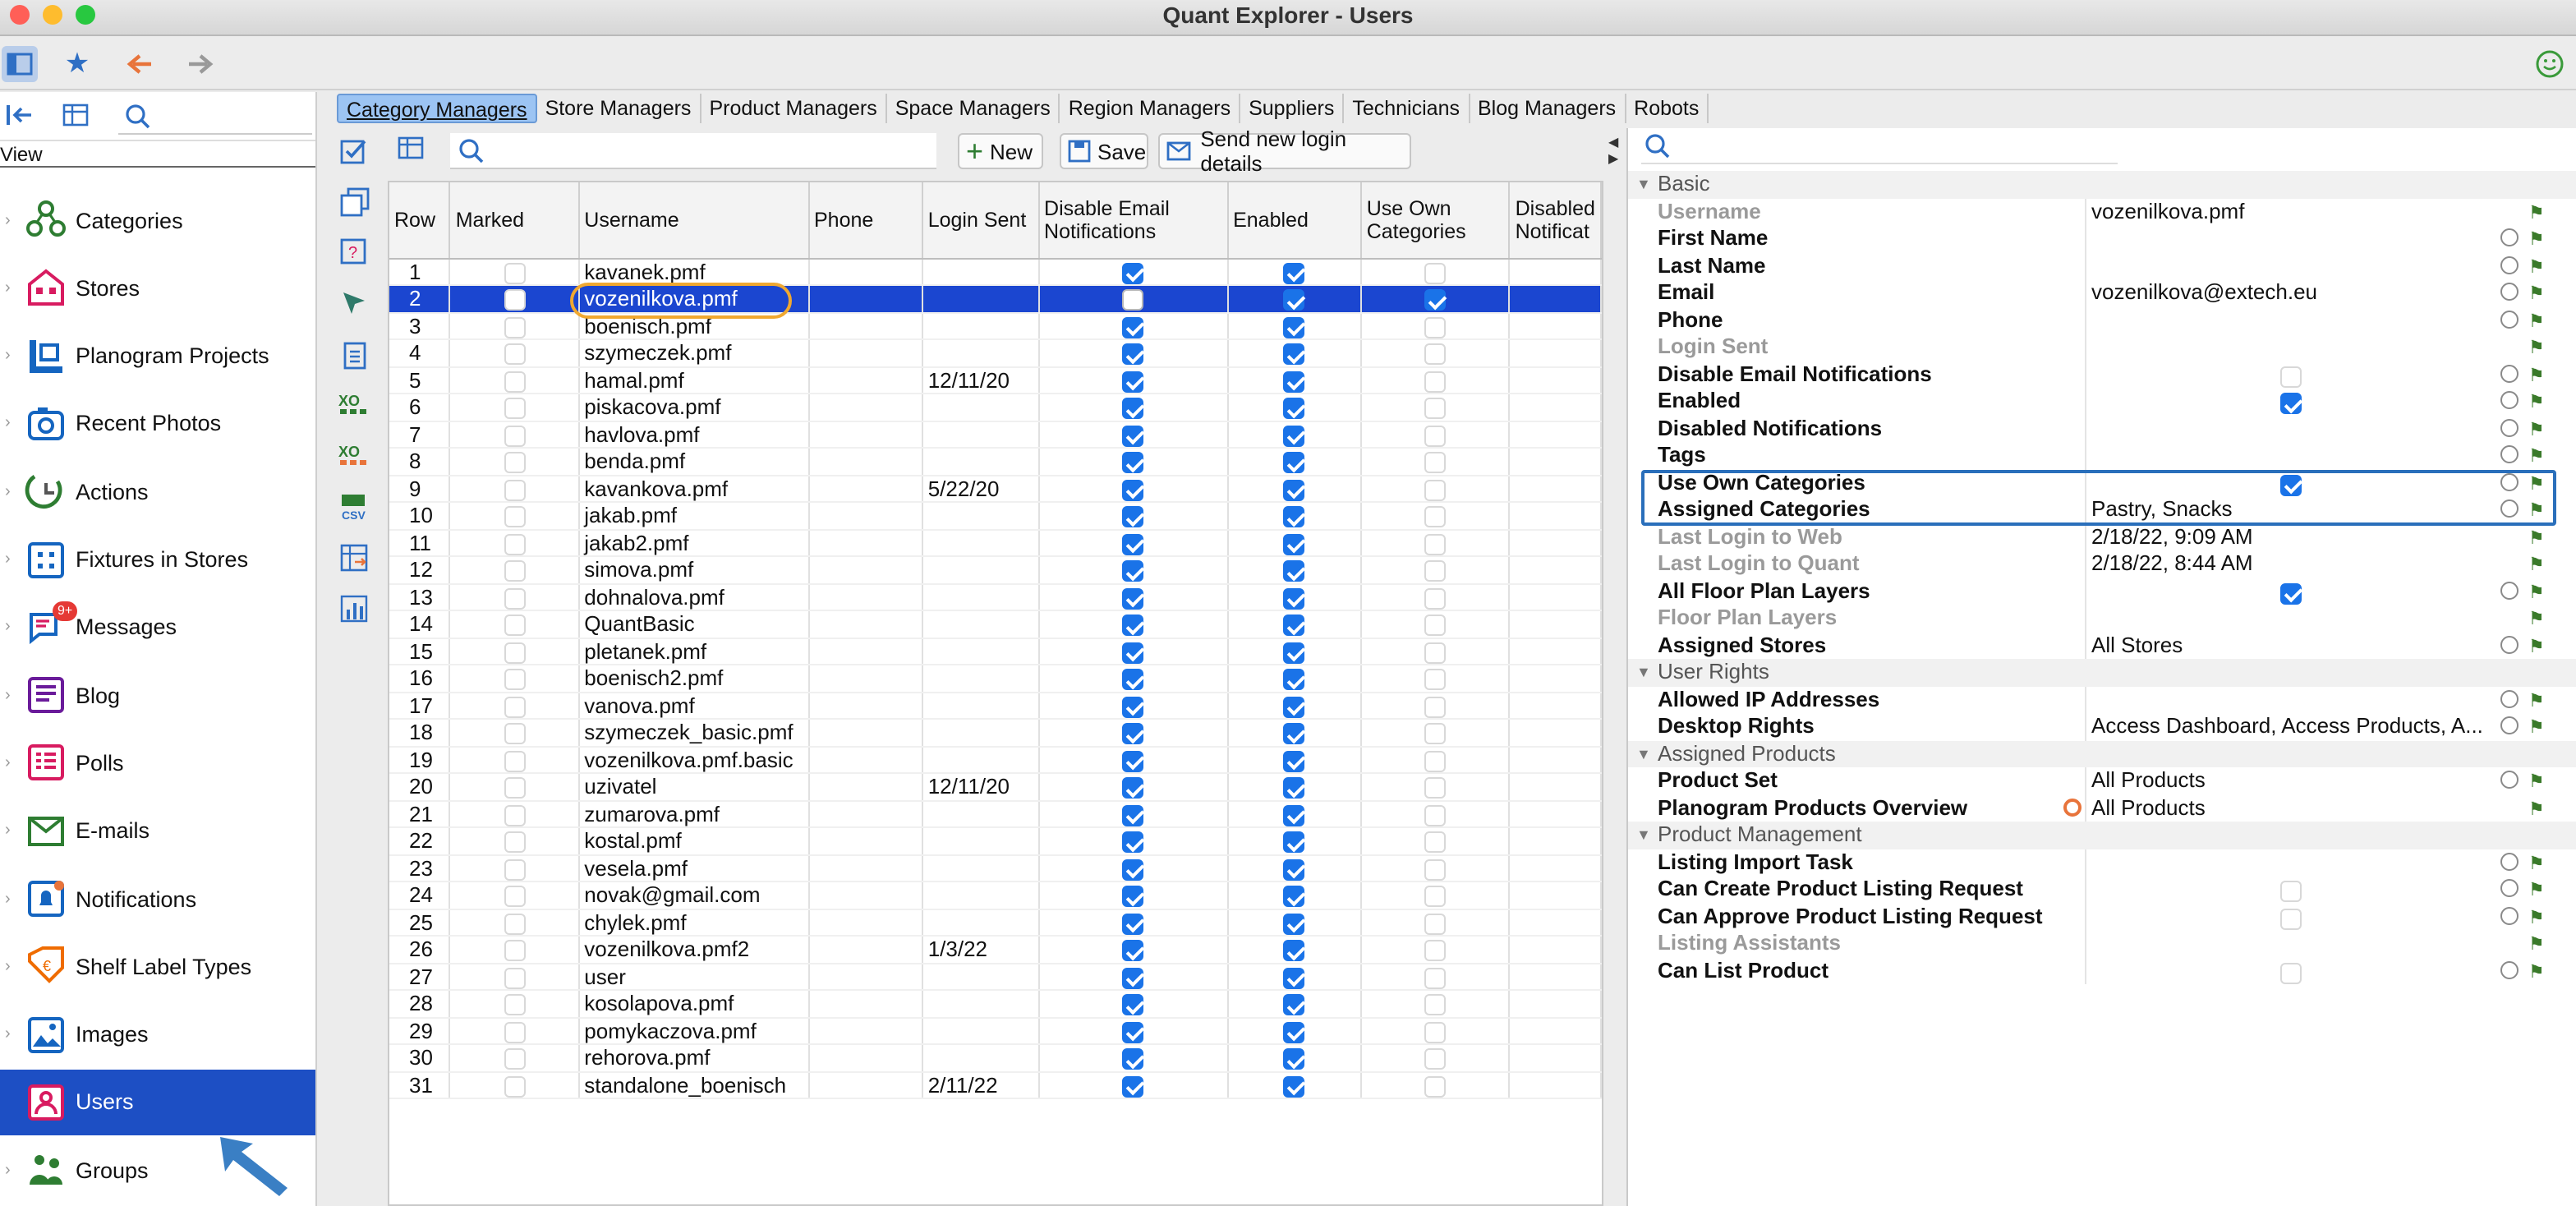  What do you see at coordinates (996, 651) in the screenshot?
I see `table-row: 15 pletanek.pmf` at bounding box center [996, 651].